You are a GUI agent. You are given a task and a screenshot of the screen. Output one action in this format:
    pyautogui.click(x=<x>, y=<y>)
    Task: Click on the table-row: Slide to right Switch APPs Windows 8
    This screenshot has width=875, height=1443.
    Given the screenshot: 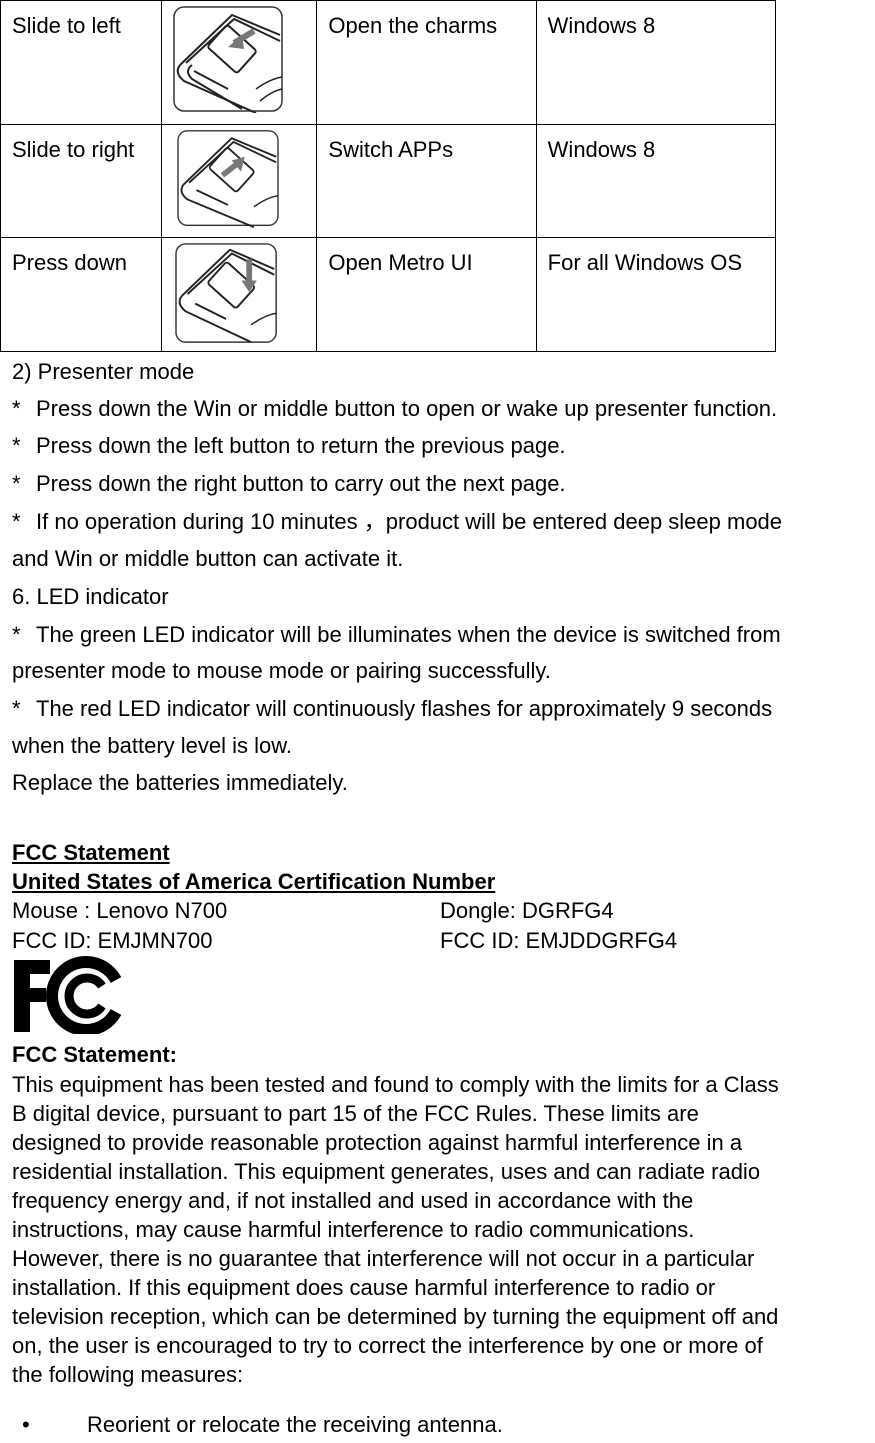 What is the action you would take?
    pyautogui.click(x=388, y=181)
    